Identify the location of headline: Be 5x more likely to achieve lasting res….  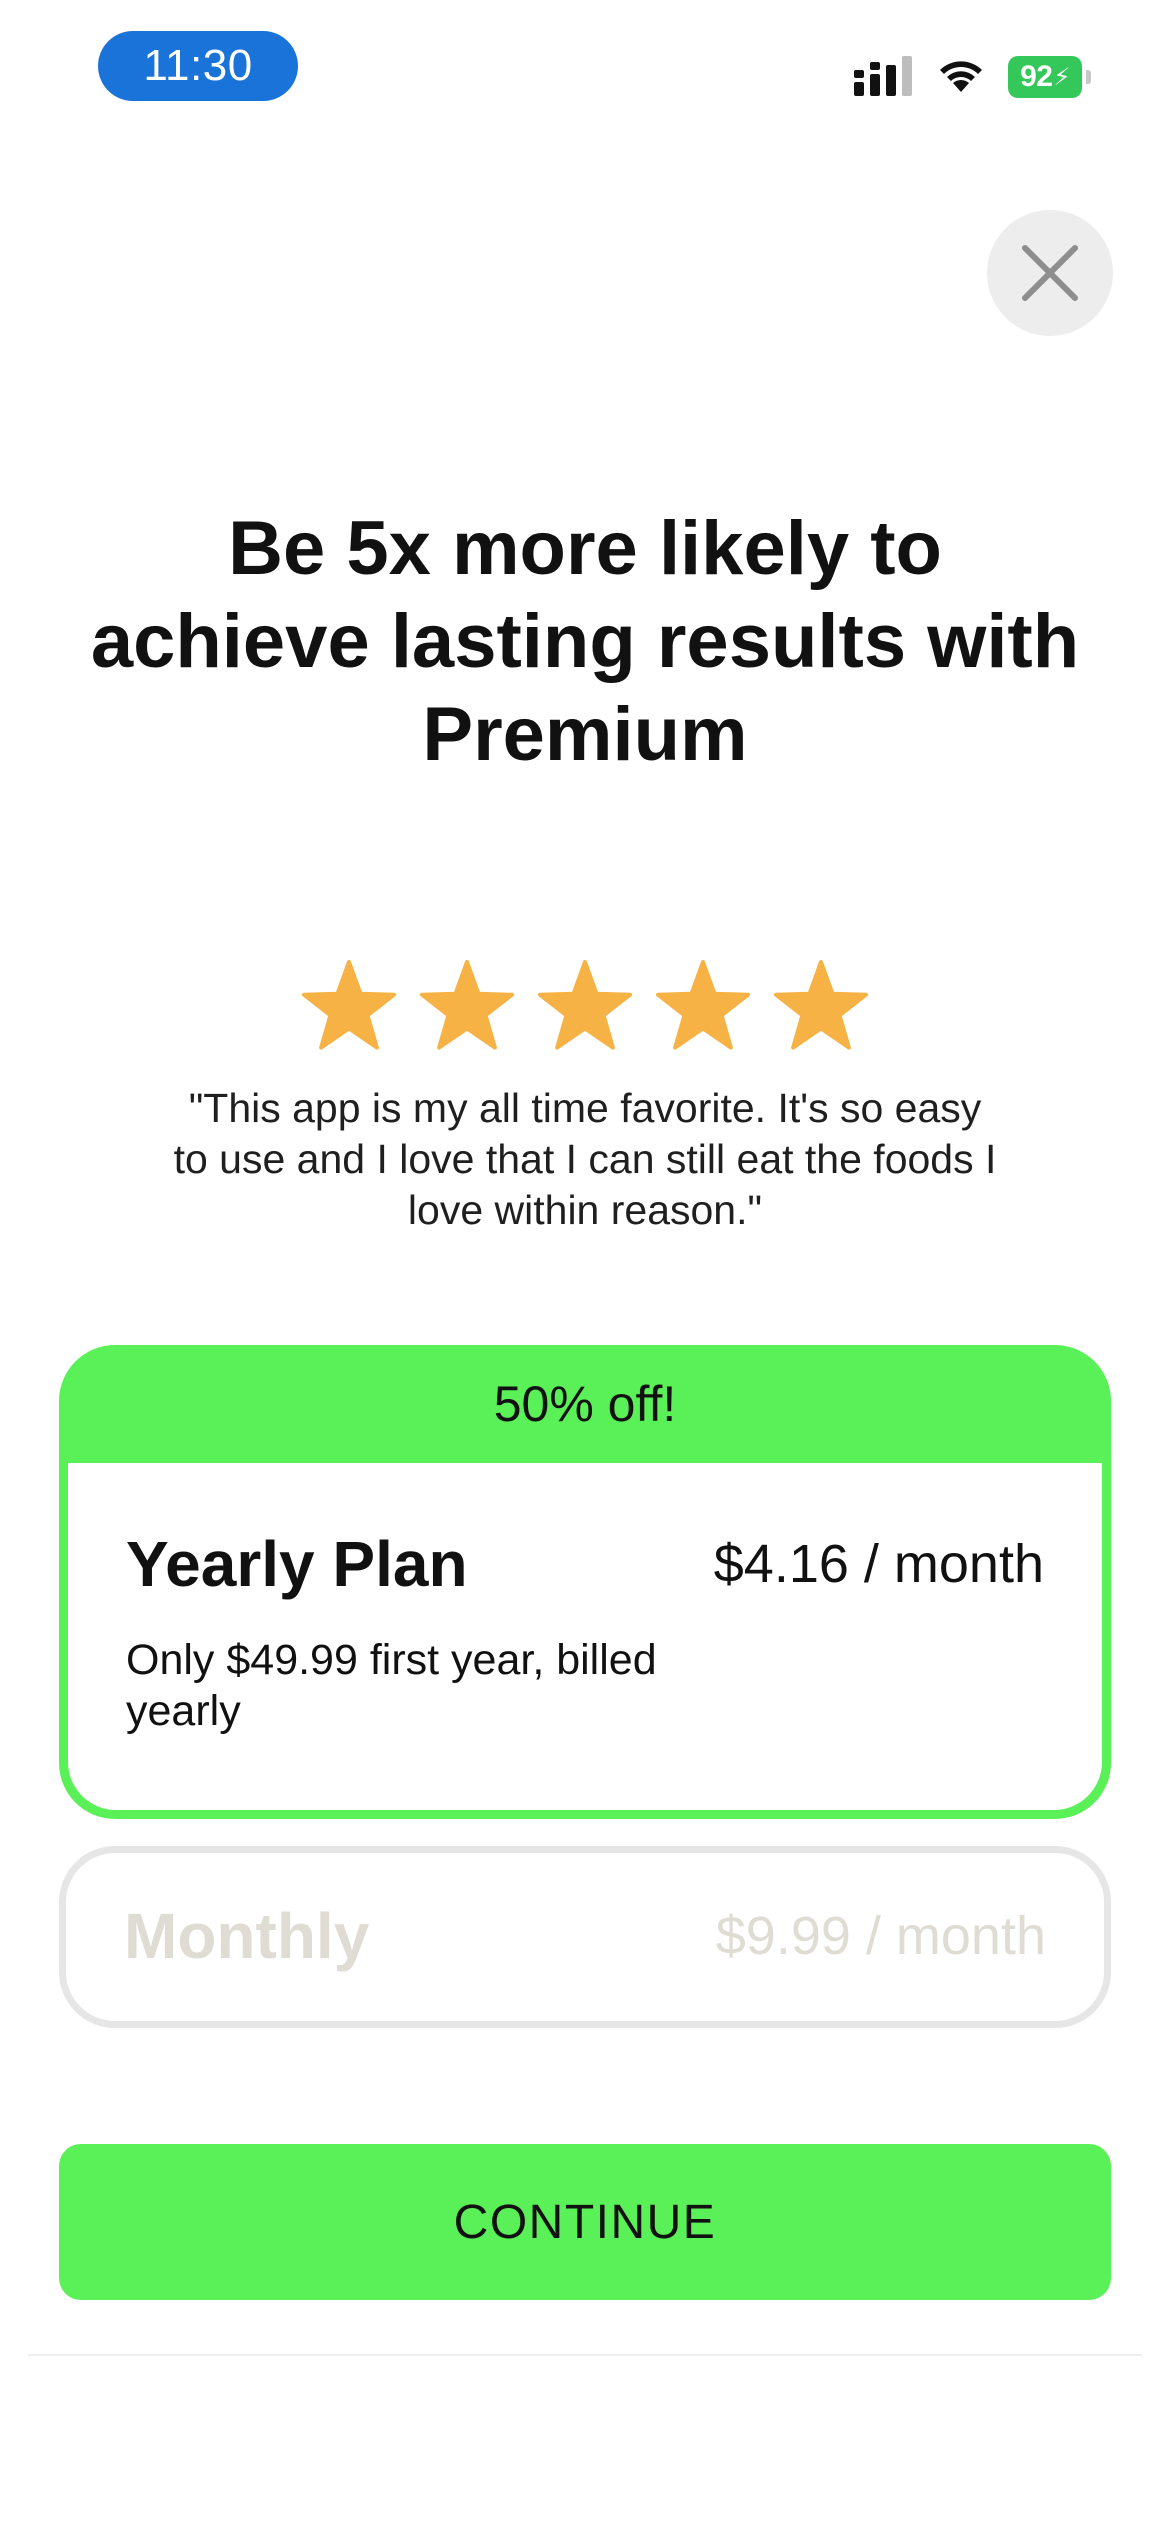
(585, 641).